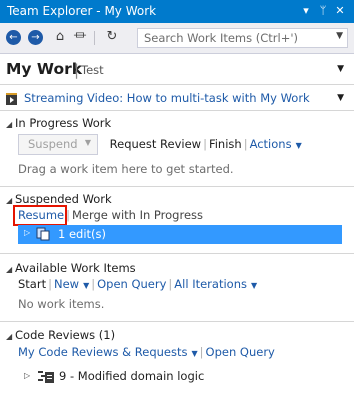  What do you see at coordinates (92, 70) in the screenshot?
I see `project-context: Test` at bounding box center [92, 70].